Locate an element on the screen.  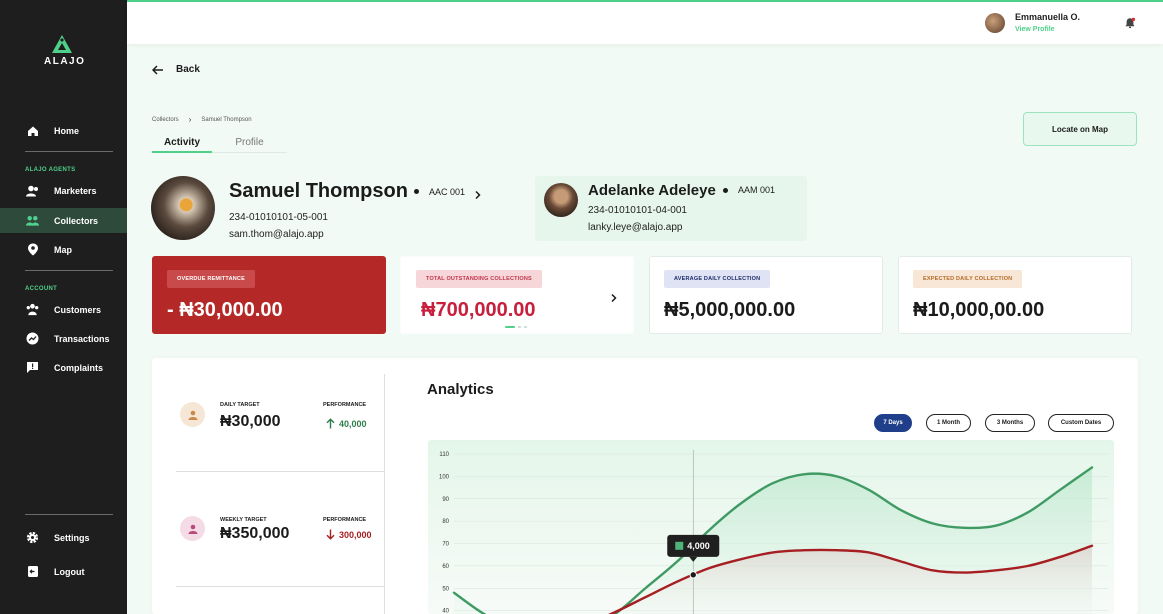
carousel-dots is located at coordinates (516, 327).